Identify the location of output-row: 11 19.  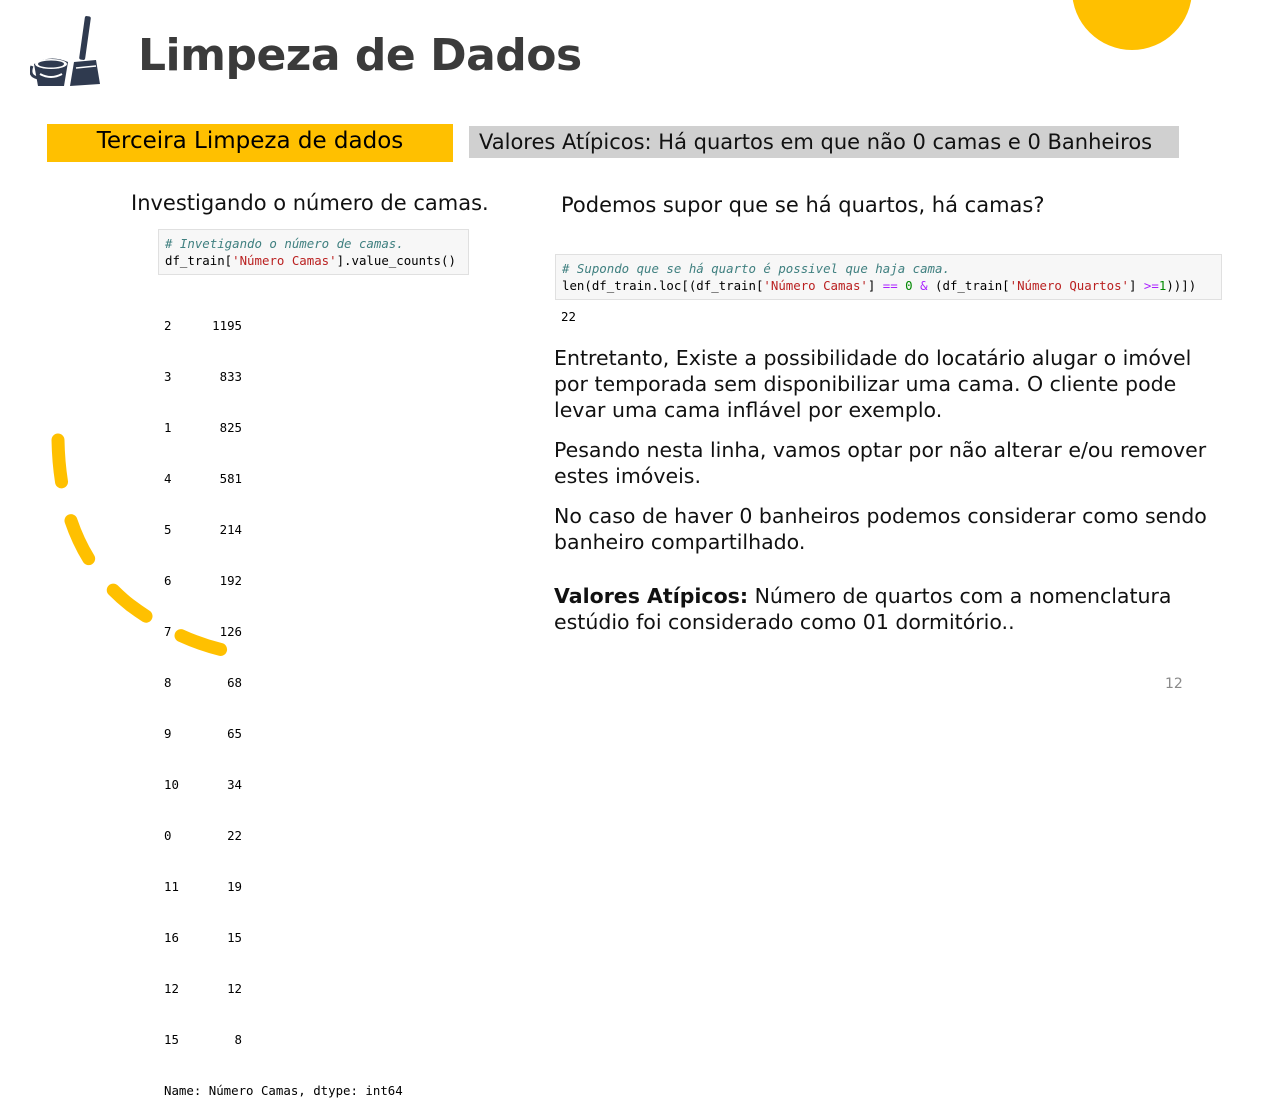
(203, 886).